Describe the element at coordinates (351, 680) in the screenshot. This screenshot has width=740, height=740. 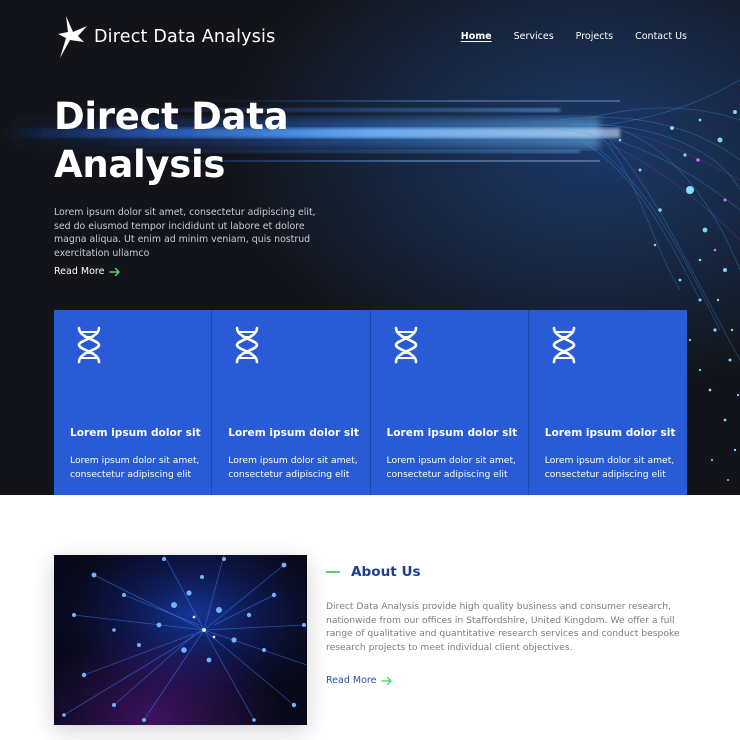
I see `about-read-more-label: Read More` at that location.